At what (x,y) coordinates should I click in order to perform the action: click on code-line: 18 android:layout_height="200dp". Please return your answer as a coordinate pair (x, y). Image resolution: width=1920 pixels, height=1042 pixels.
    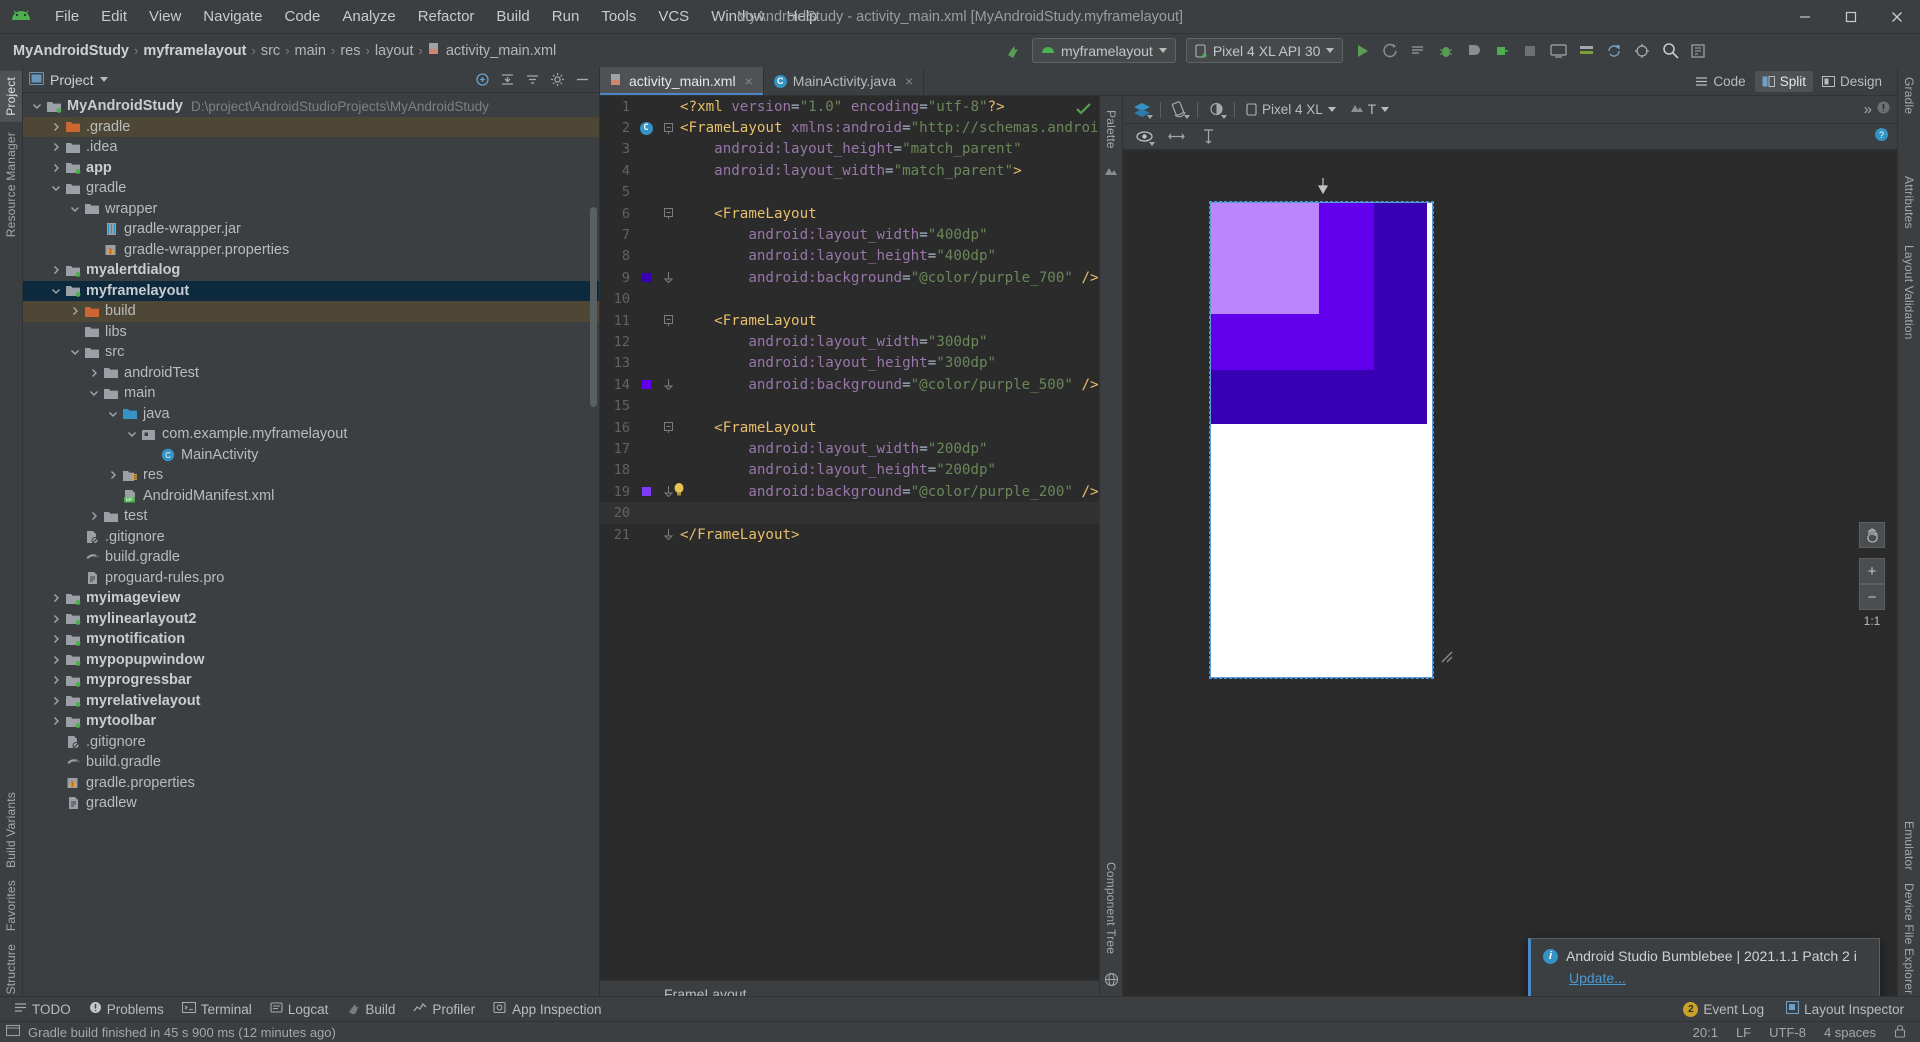
    Looking at the image, I should click on (849, 470).